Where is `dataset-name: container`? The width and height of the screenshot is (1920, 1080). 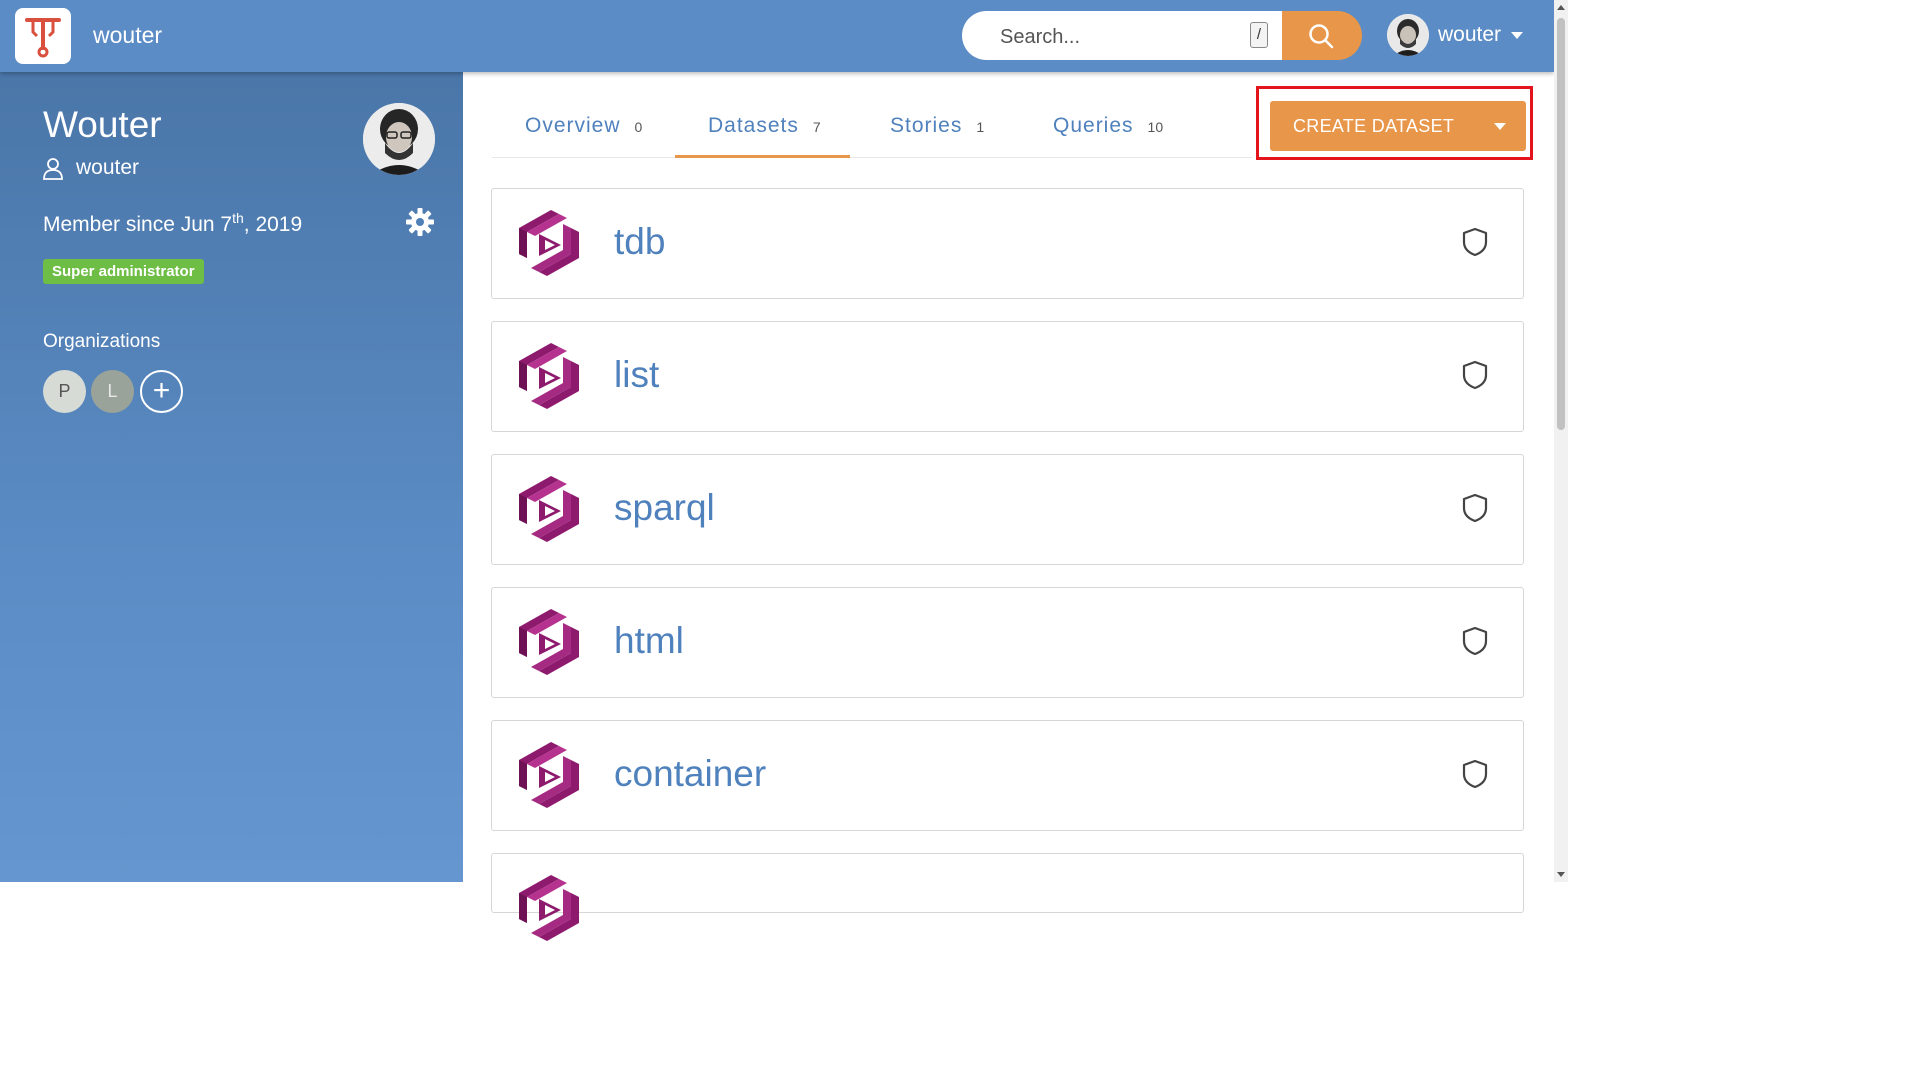
dataset-name: container is located at coordinates (690, 774).